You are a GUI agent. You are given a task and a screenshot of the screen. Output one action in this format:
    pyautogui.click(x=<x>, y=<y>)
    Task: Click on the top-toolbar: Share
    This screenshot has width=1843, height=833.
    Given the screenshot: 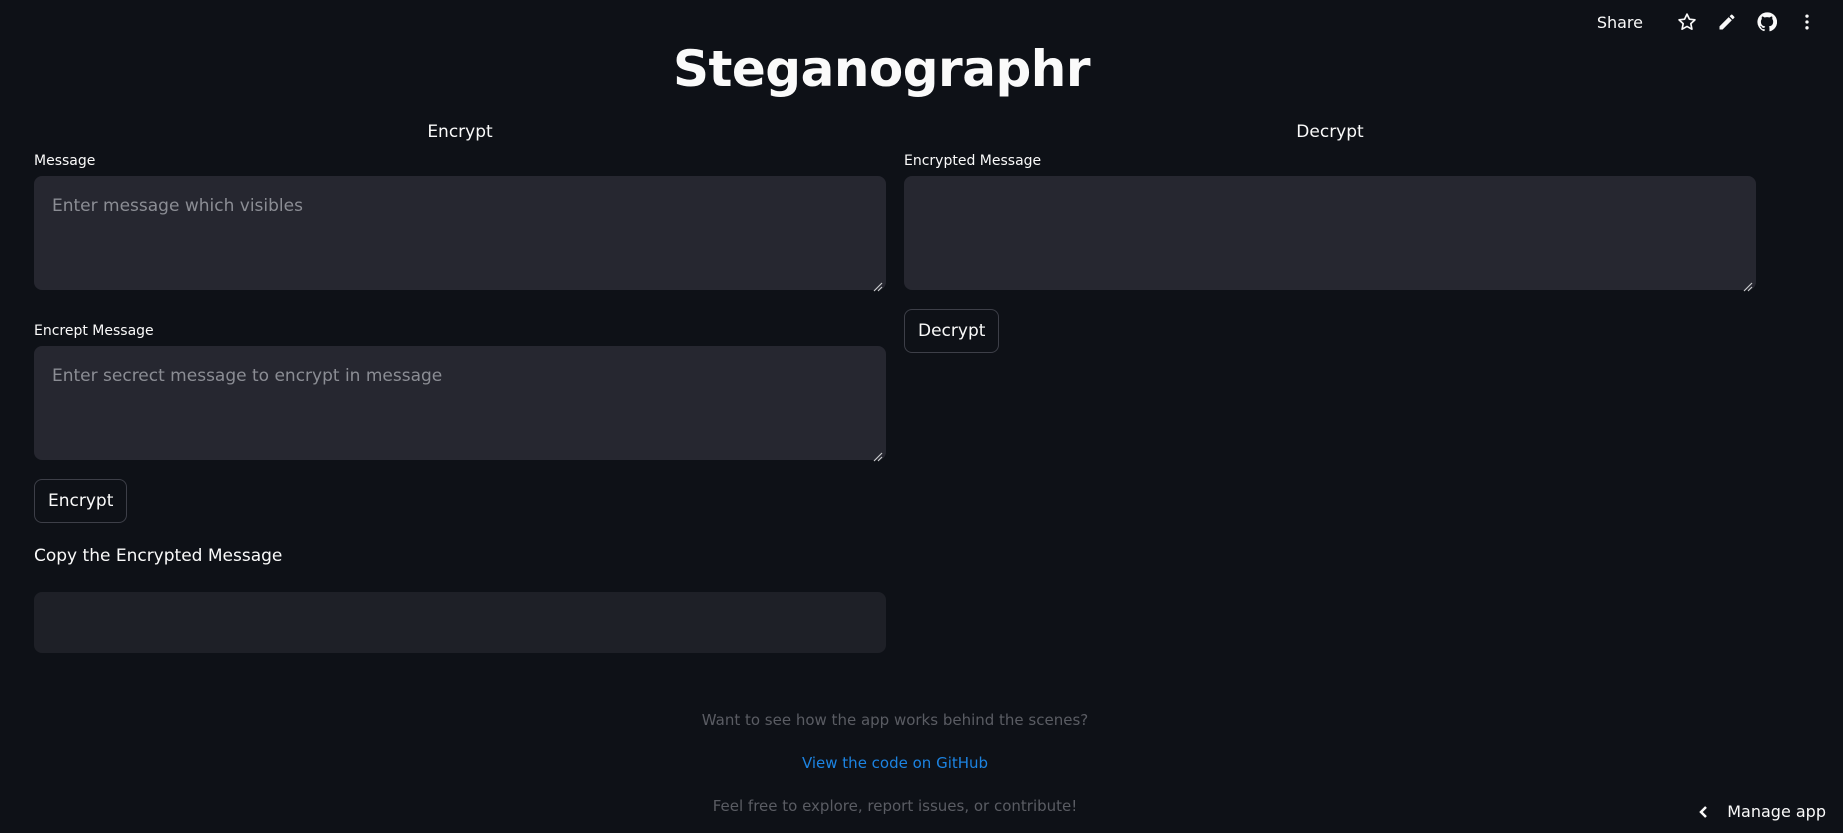 What is the action you would take?
    pyautogui.click(x=1720, y=22)
    